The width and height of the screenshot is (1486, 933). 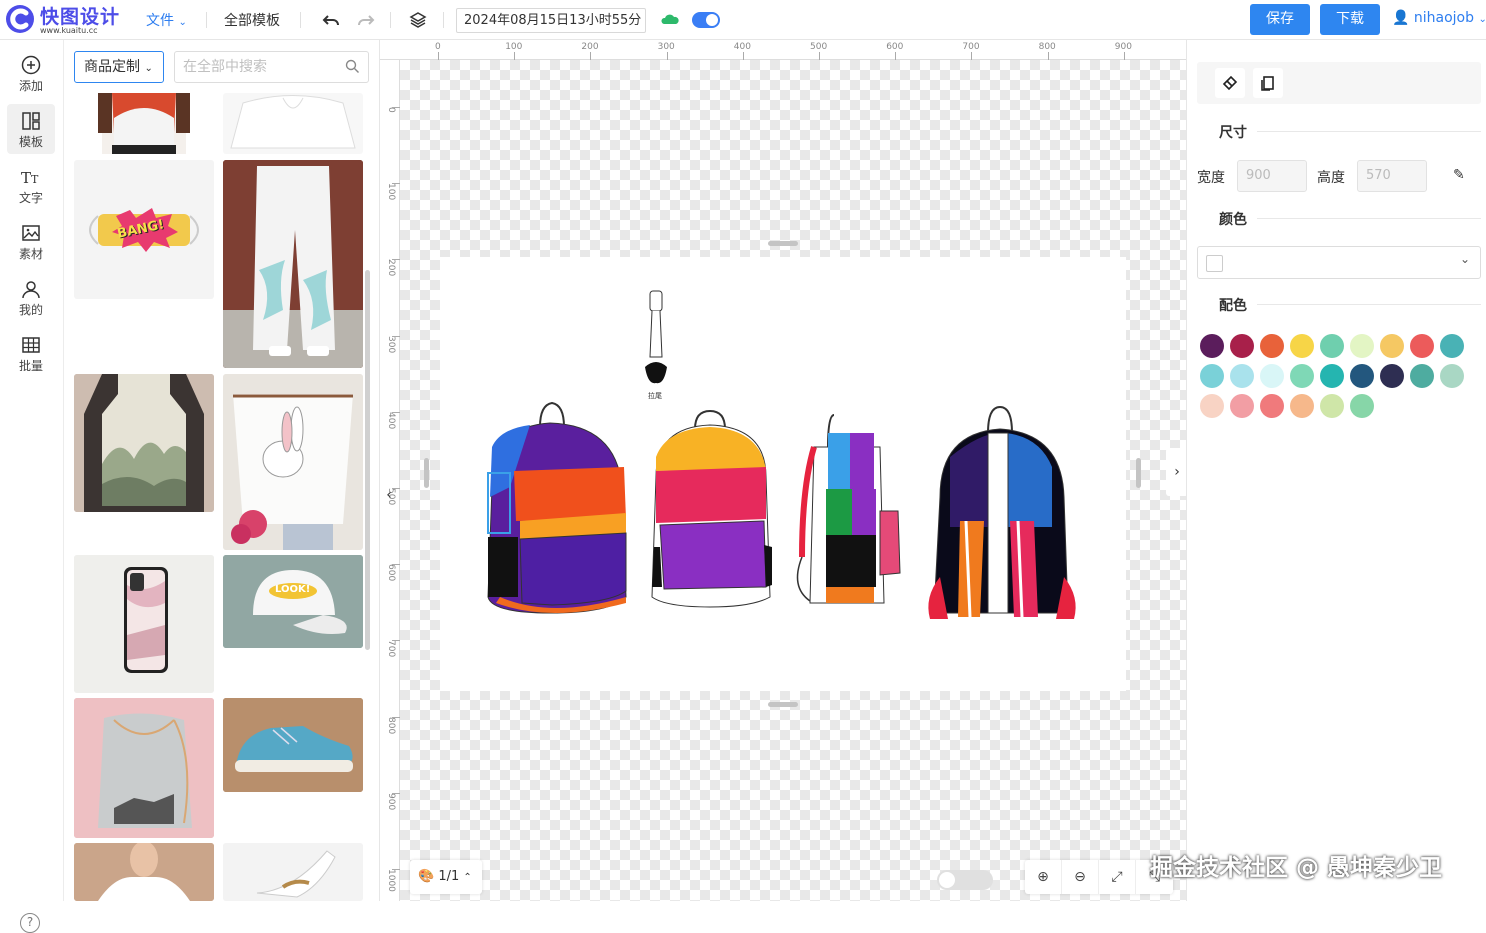 I want to click on category-select: 商品定制 ⌄, so click(x=119, y=67).